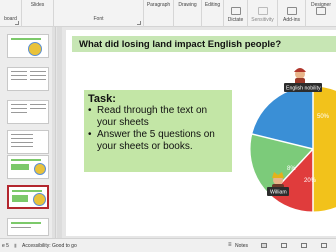  Describe the element at coordinates (59, 132) in the screenshot. I see `slide-scrollbar` at that location.